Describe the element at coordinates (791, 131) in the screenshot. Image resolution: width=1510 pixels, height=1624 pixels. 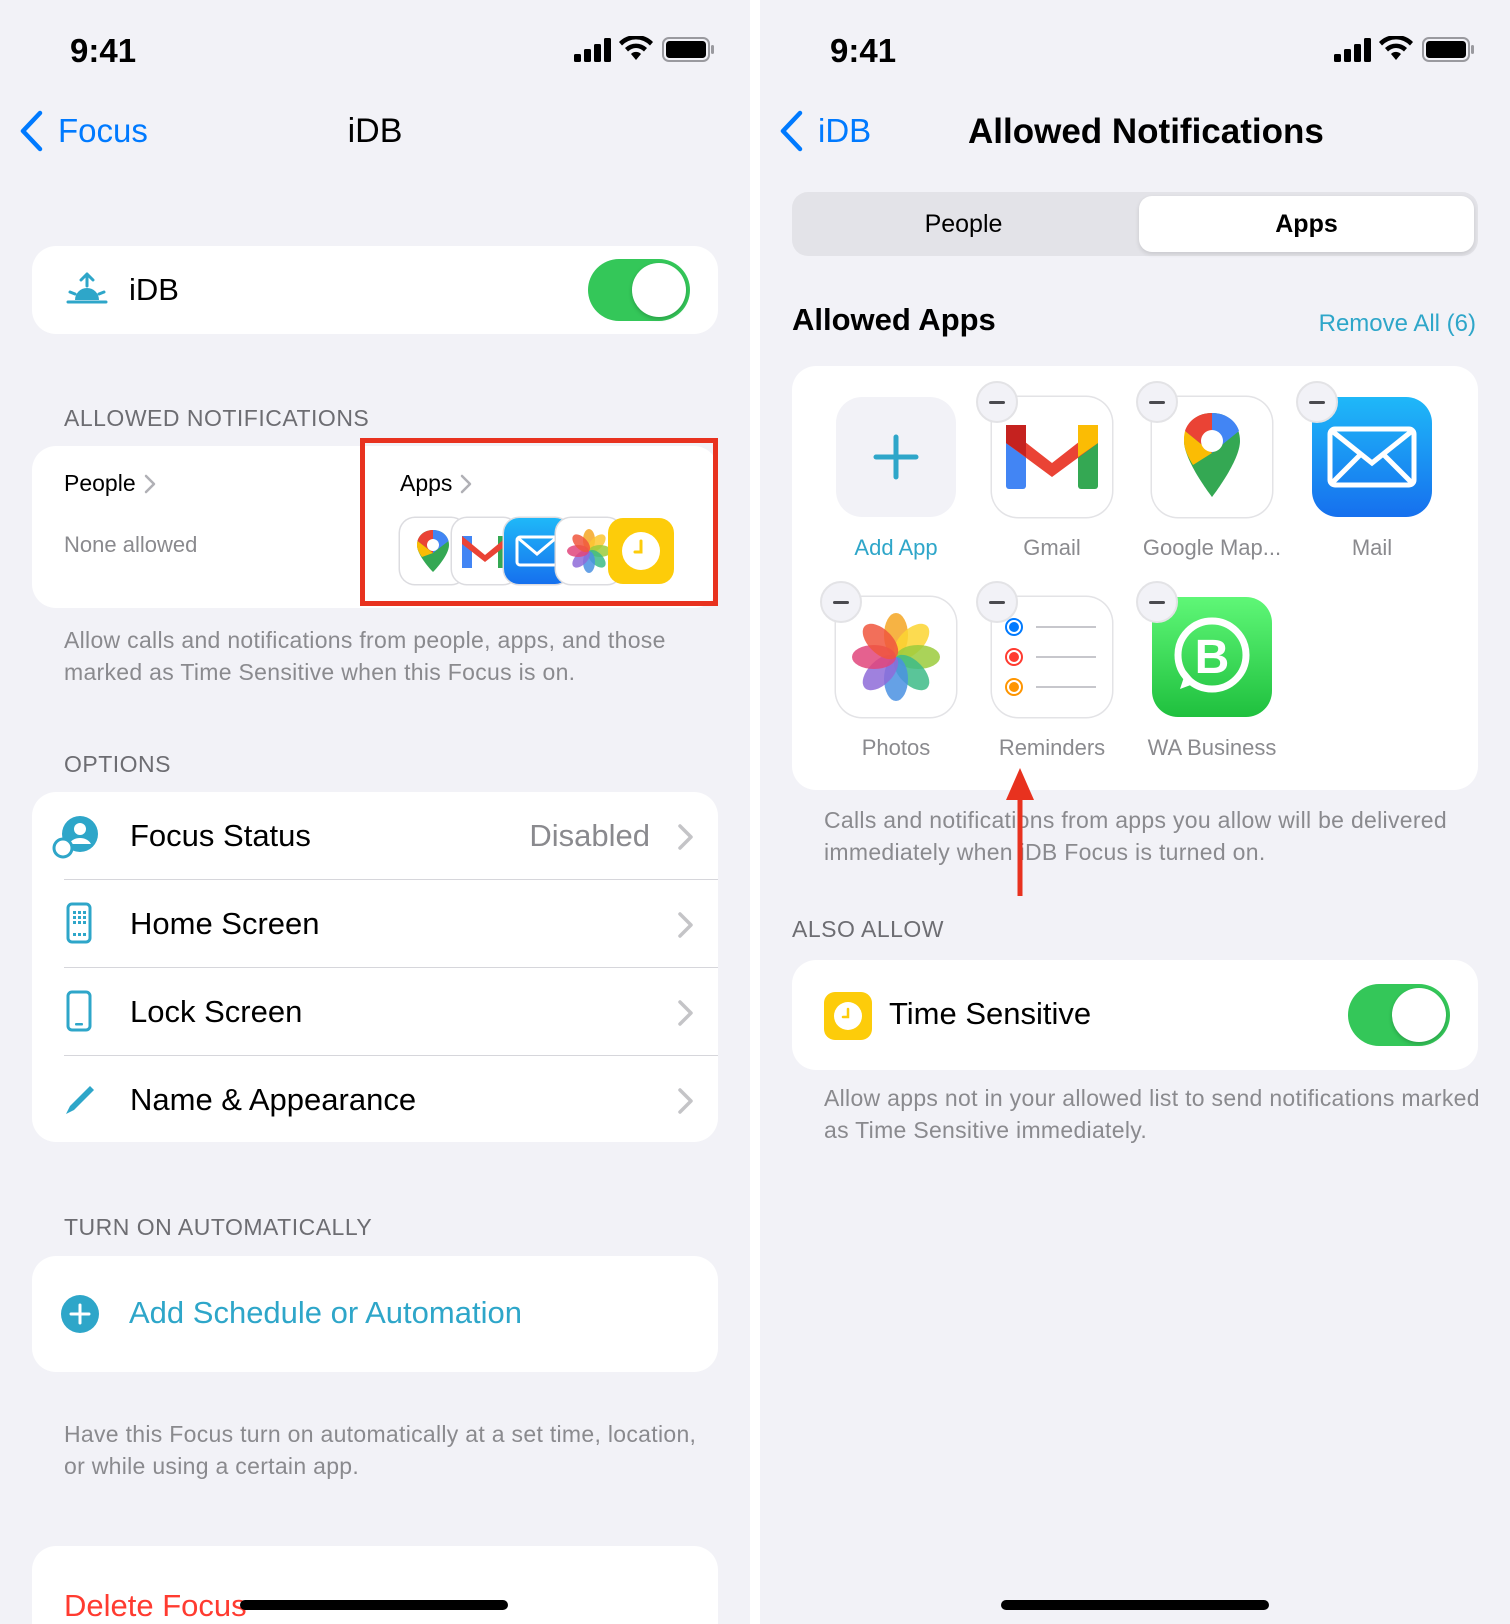
I see `chevron-left-icon` at that location.